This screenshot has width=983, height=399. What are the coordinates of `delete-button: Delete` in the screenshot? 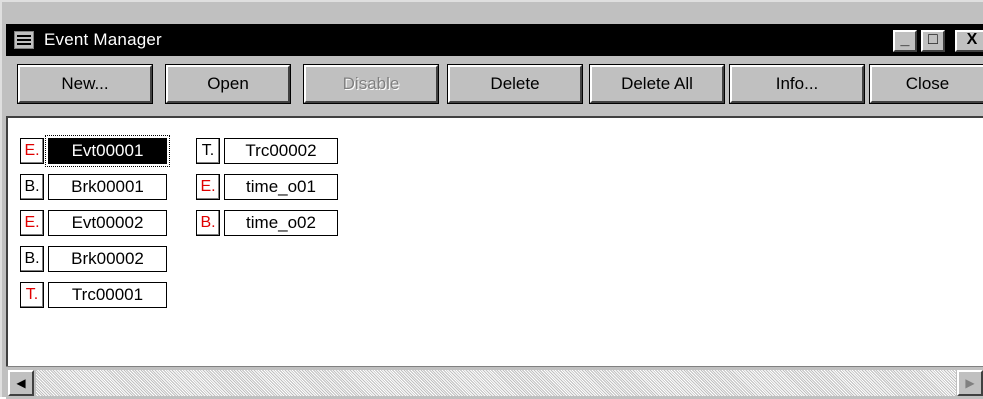 It's located at (515, 84).